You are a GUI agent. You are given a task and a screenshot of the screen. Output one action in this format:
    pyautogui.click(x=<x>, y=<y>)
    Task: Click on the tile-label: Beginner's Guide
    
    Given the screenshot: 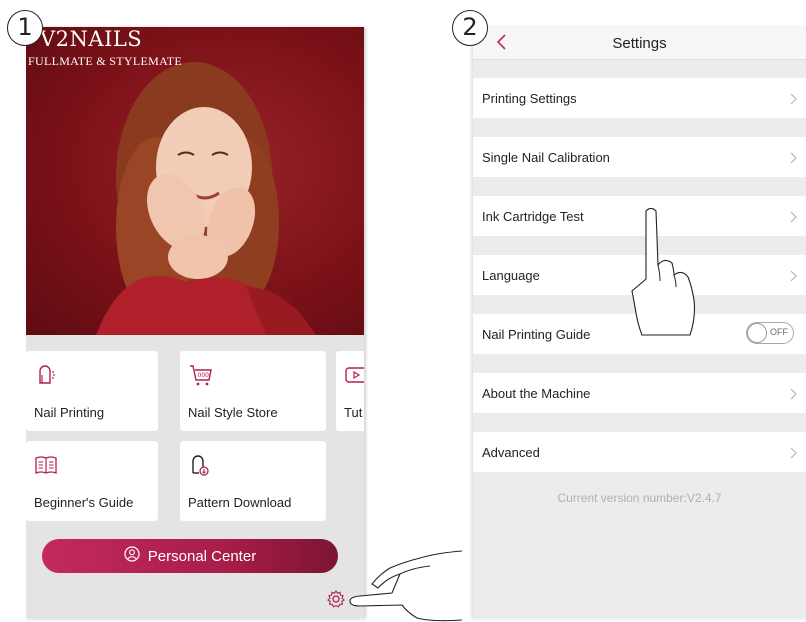 What is the action you would take?
    pyautogui.click(x=84, y=502)
    